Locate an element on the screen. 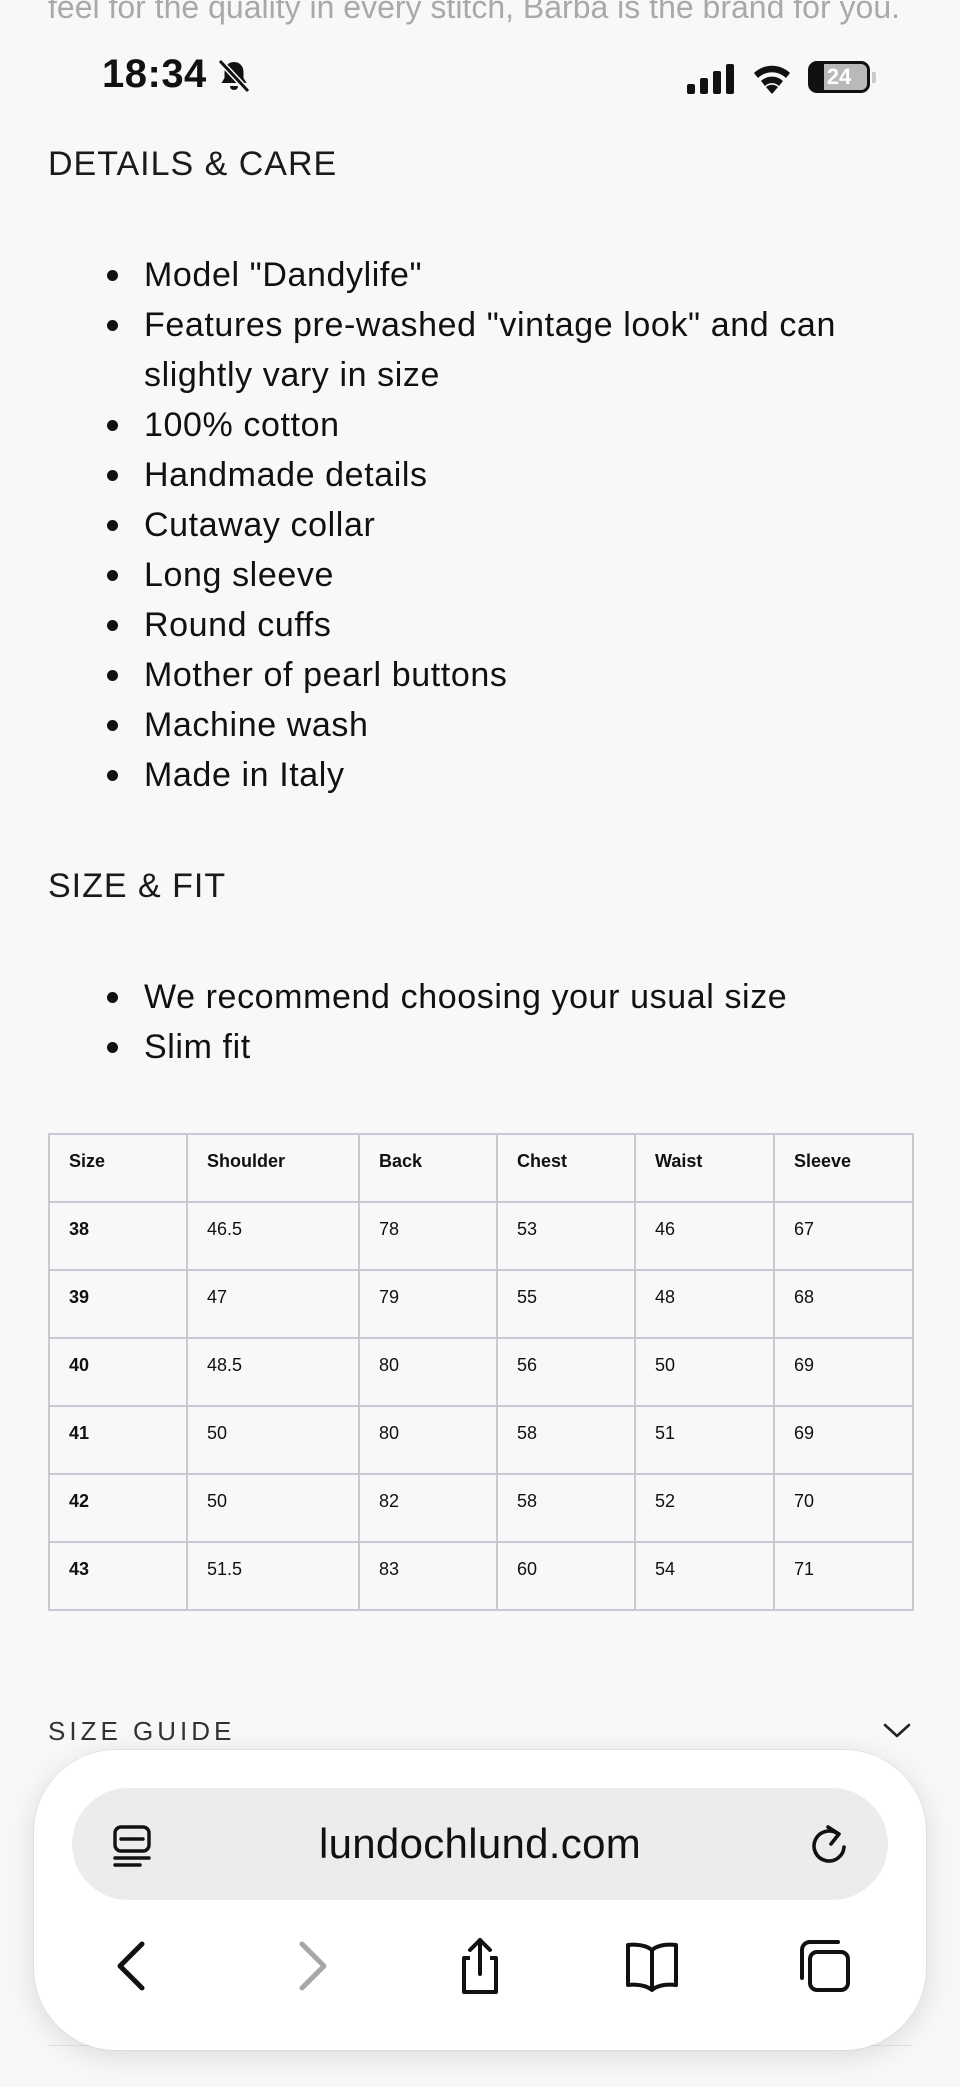 The height and width of the screenshot is (2087, 960). table-cell: 55 is located at coordinates (566, 1304).